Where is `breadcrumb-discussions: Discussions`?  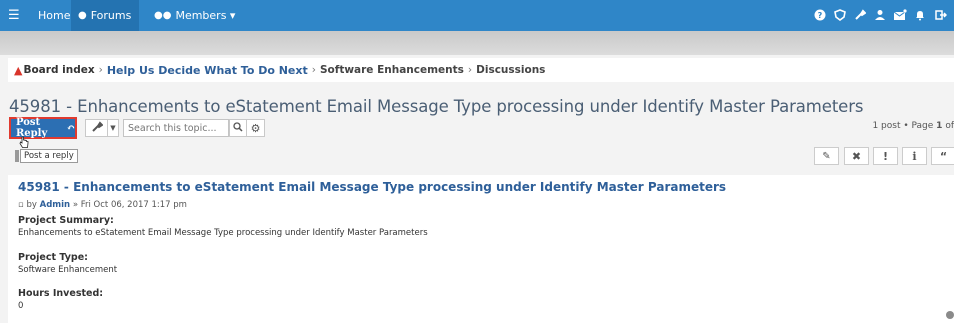
breadcrumb-discussions: Discussions is located at coordinates (510, 70).